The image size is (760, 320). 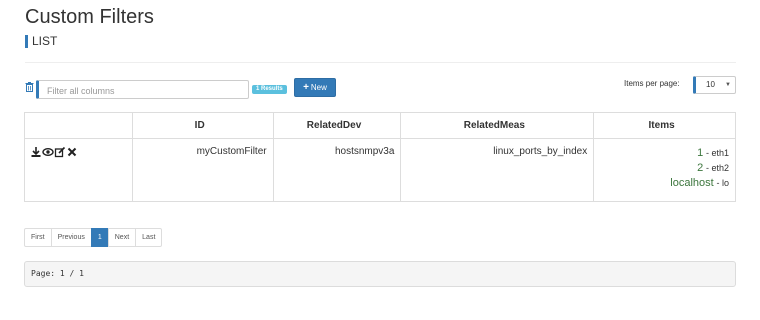 What do you see at coordinates (122, 237) in the screenshot?
I see `pagination-next: Next` at bounding box center [122, 237].